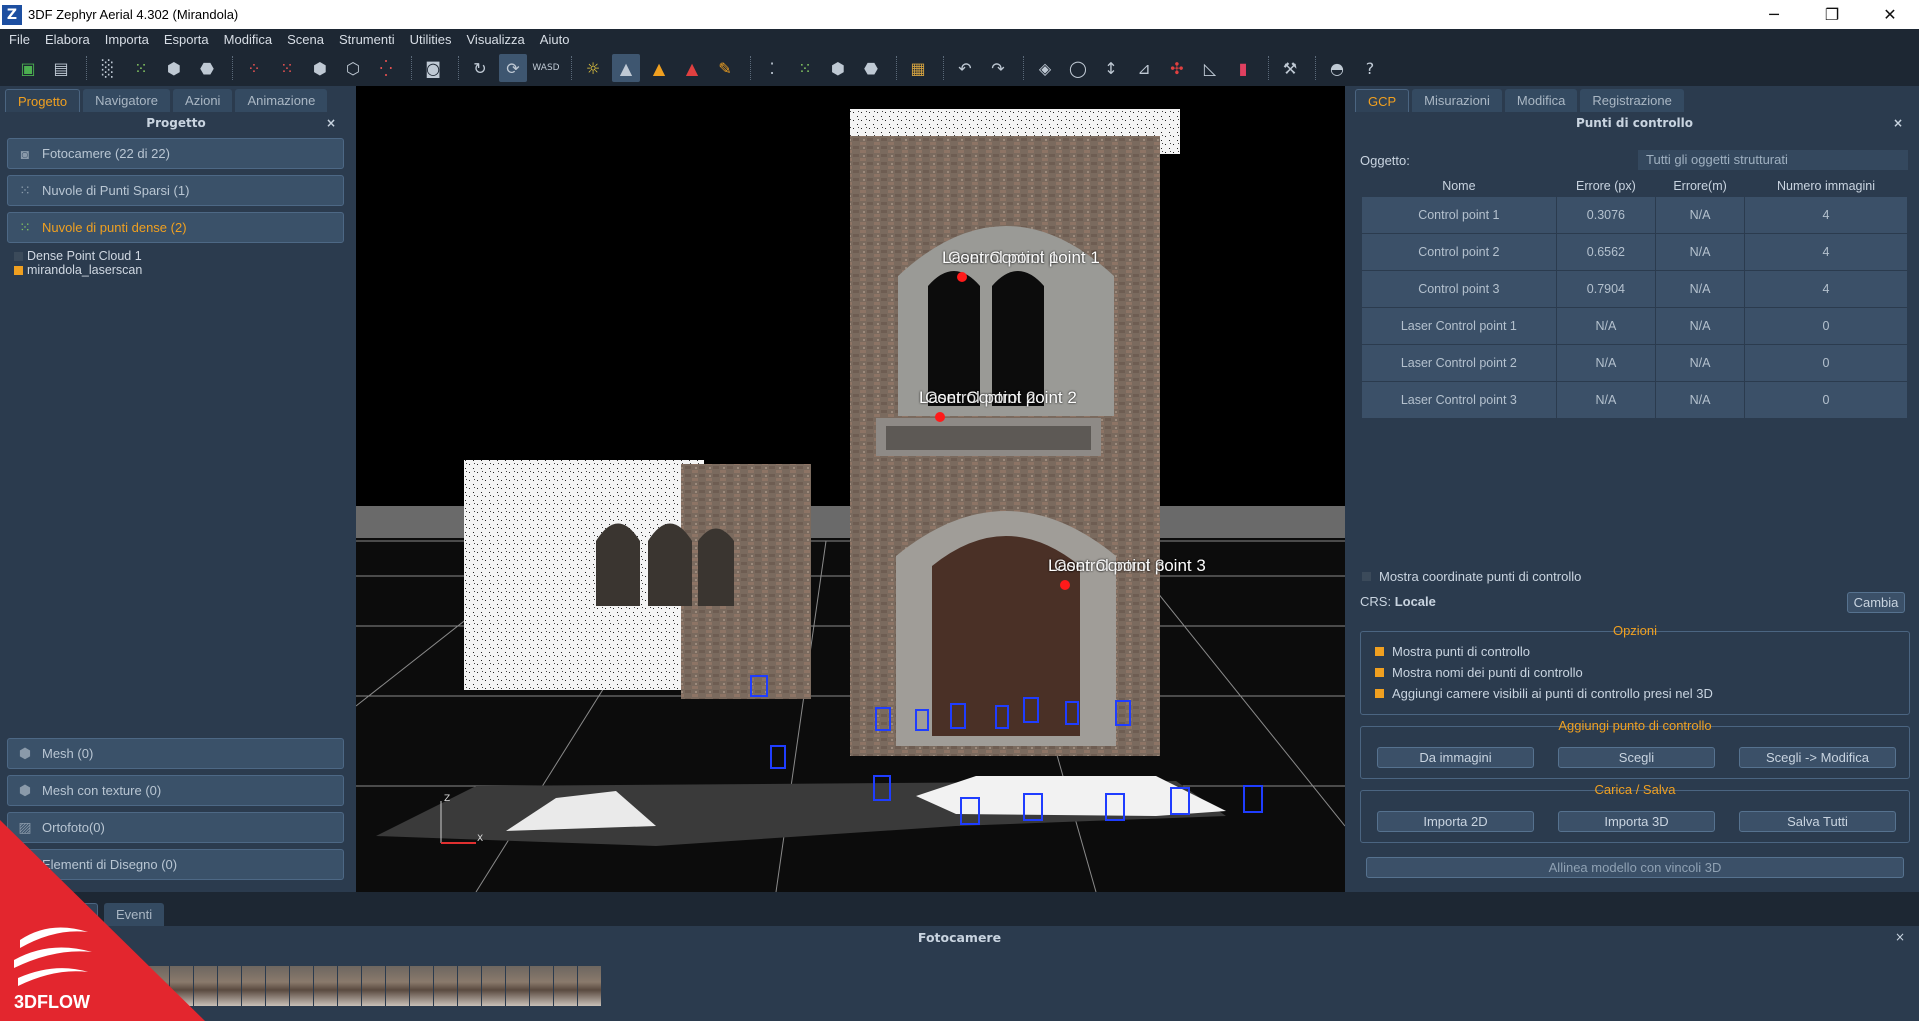  What do you see at coordinates (1635, 867) in the screenshot?
I see `align-model-button: Allinea modello con vincoli 3D` at bounding box center [1635, 867].